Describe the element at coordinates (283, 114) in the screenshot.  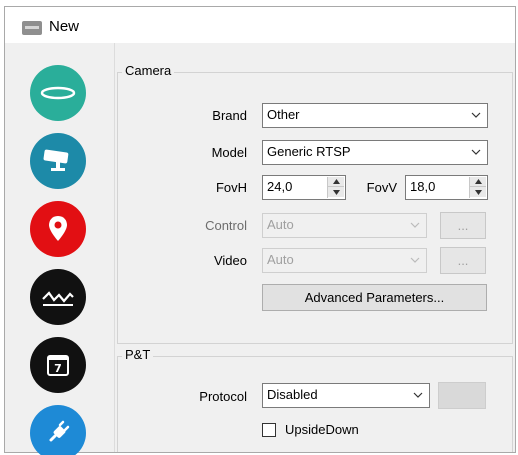
I see `brand-value: Other` at that location.